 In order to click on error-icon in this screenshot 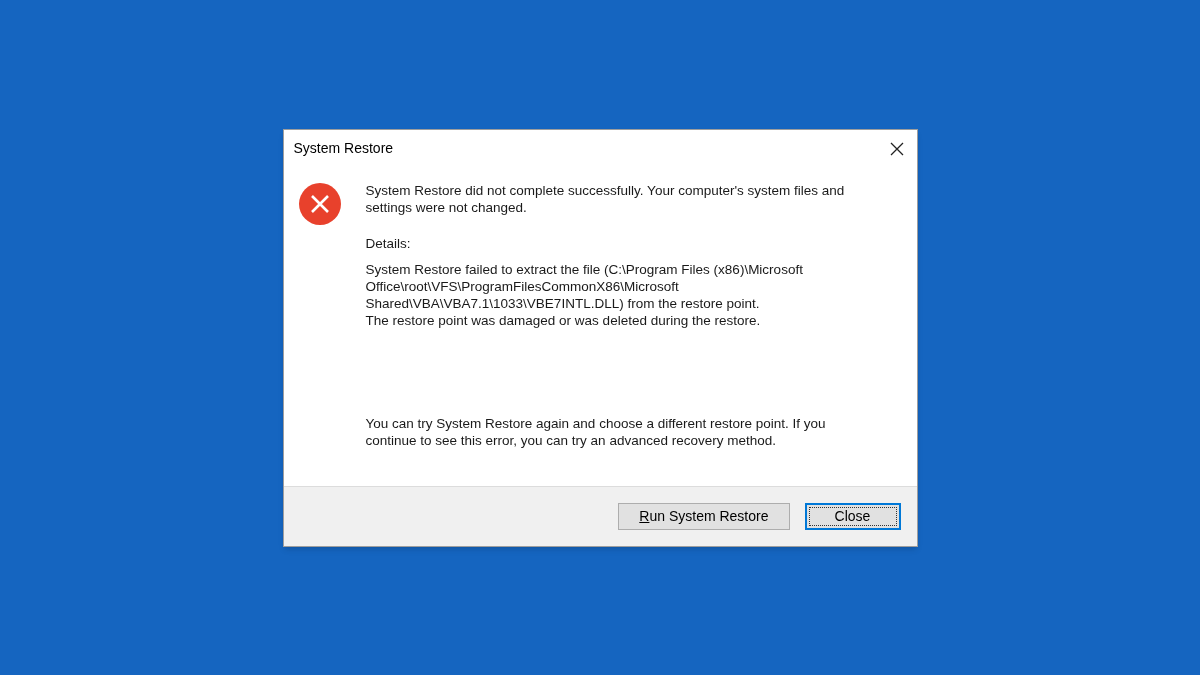, I will do `click(319, 203)`.